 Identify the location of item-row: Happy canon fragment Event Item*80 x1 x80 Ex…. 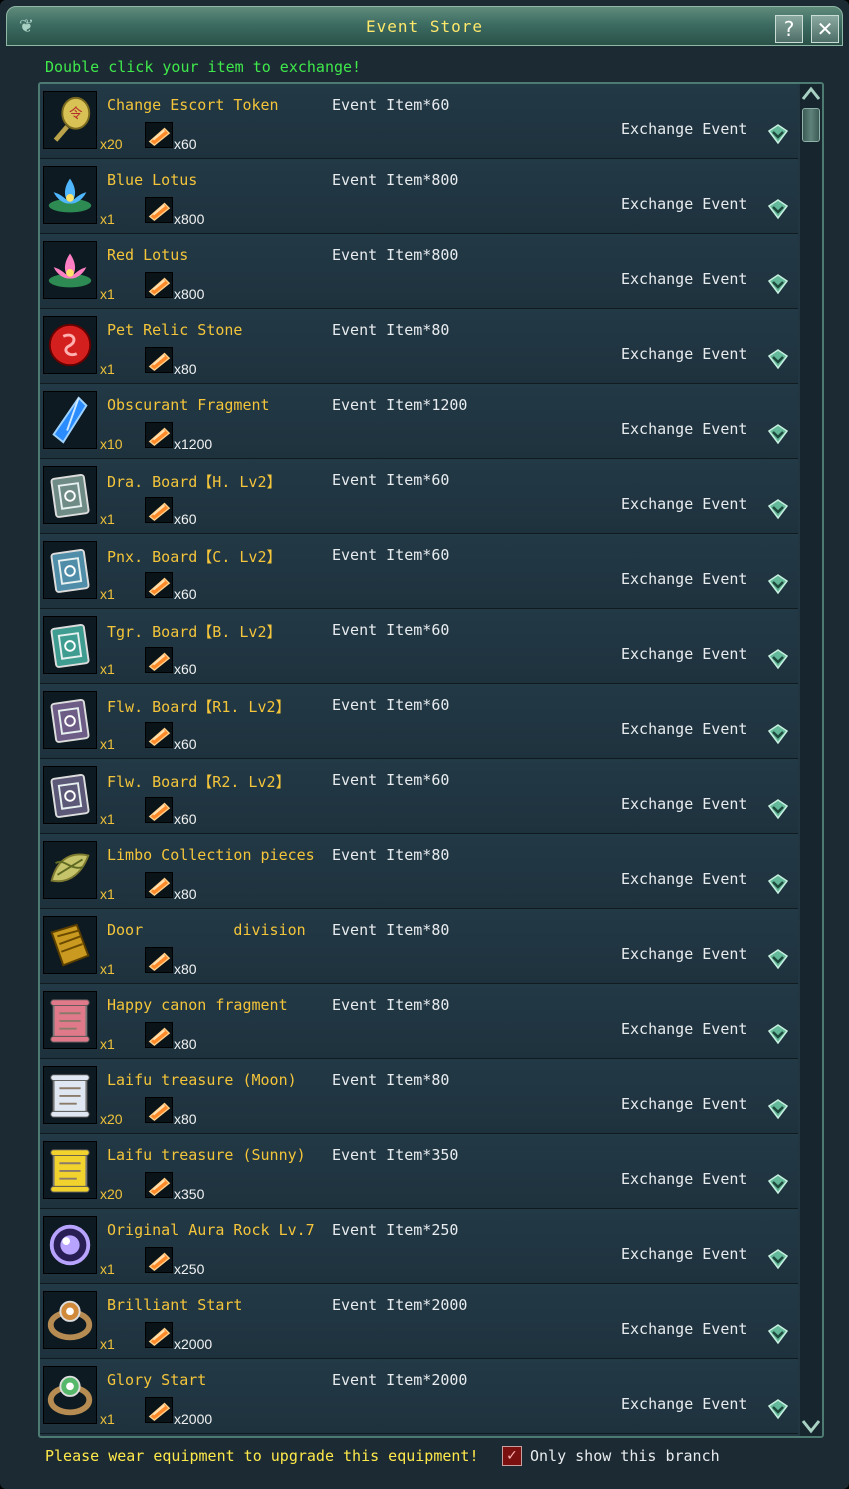
(419, 1021).